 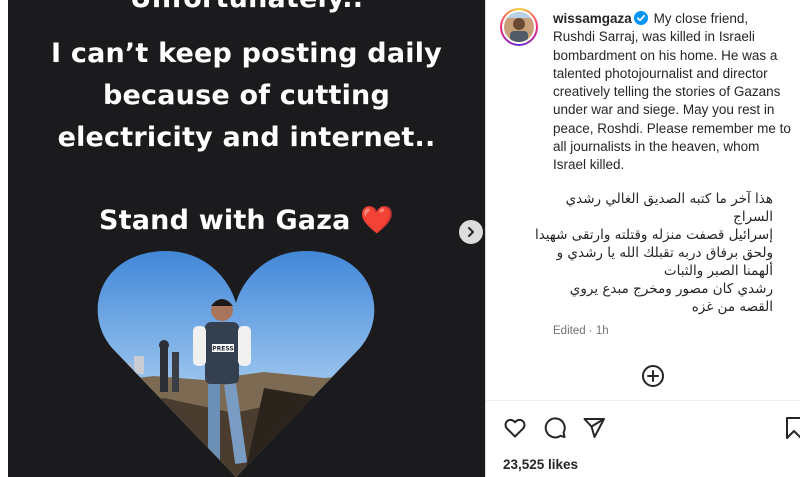 What do you see at coordinates (246, 220) in the screenshot?
I see `story-text-stand-with-gaza: Stand with Gaza ❤️` at bounding box center [246, 220].